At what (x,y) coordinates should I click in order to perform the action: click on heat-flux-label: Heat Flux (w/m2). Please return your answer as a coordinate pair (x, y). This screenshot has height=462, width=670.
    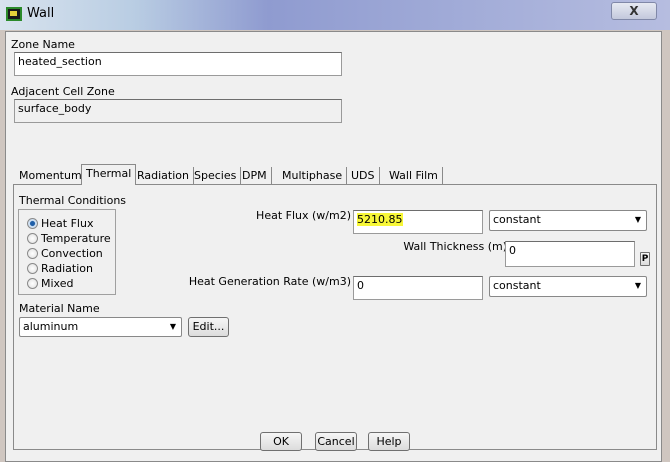
    Looking at the image, I should click on (303, 215).